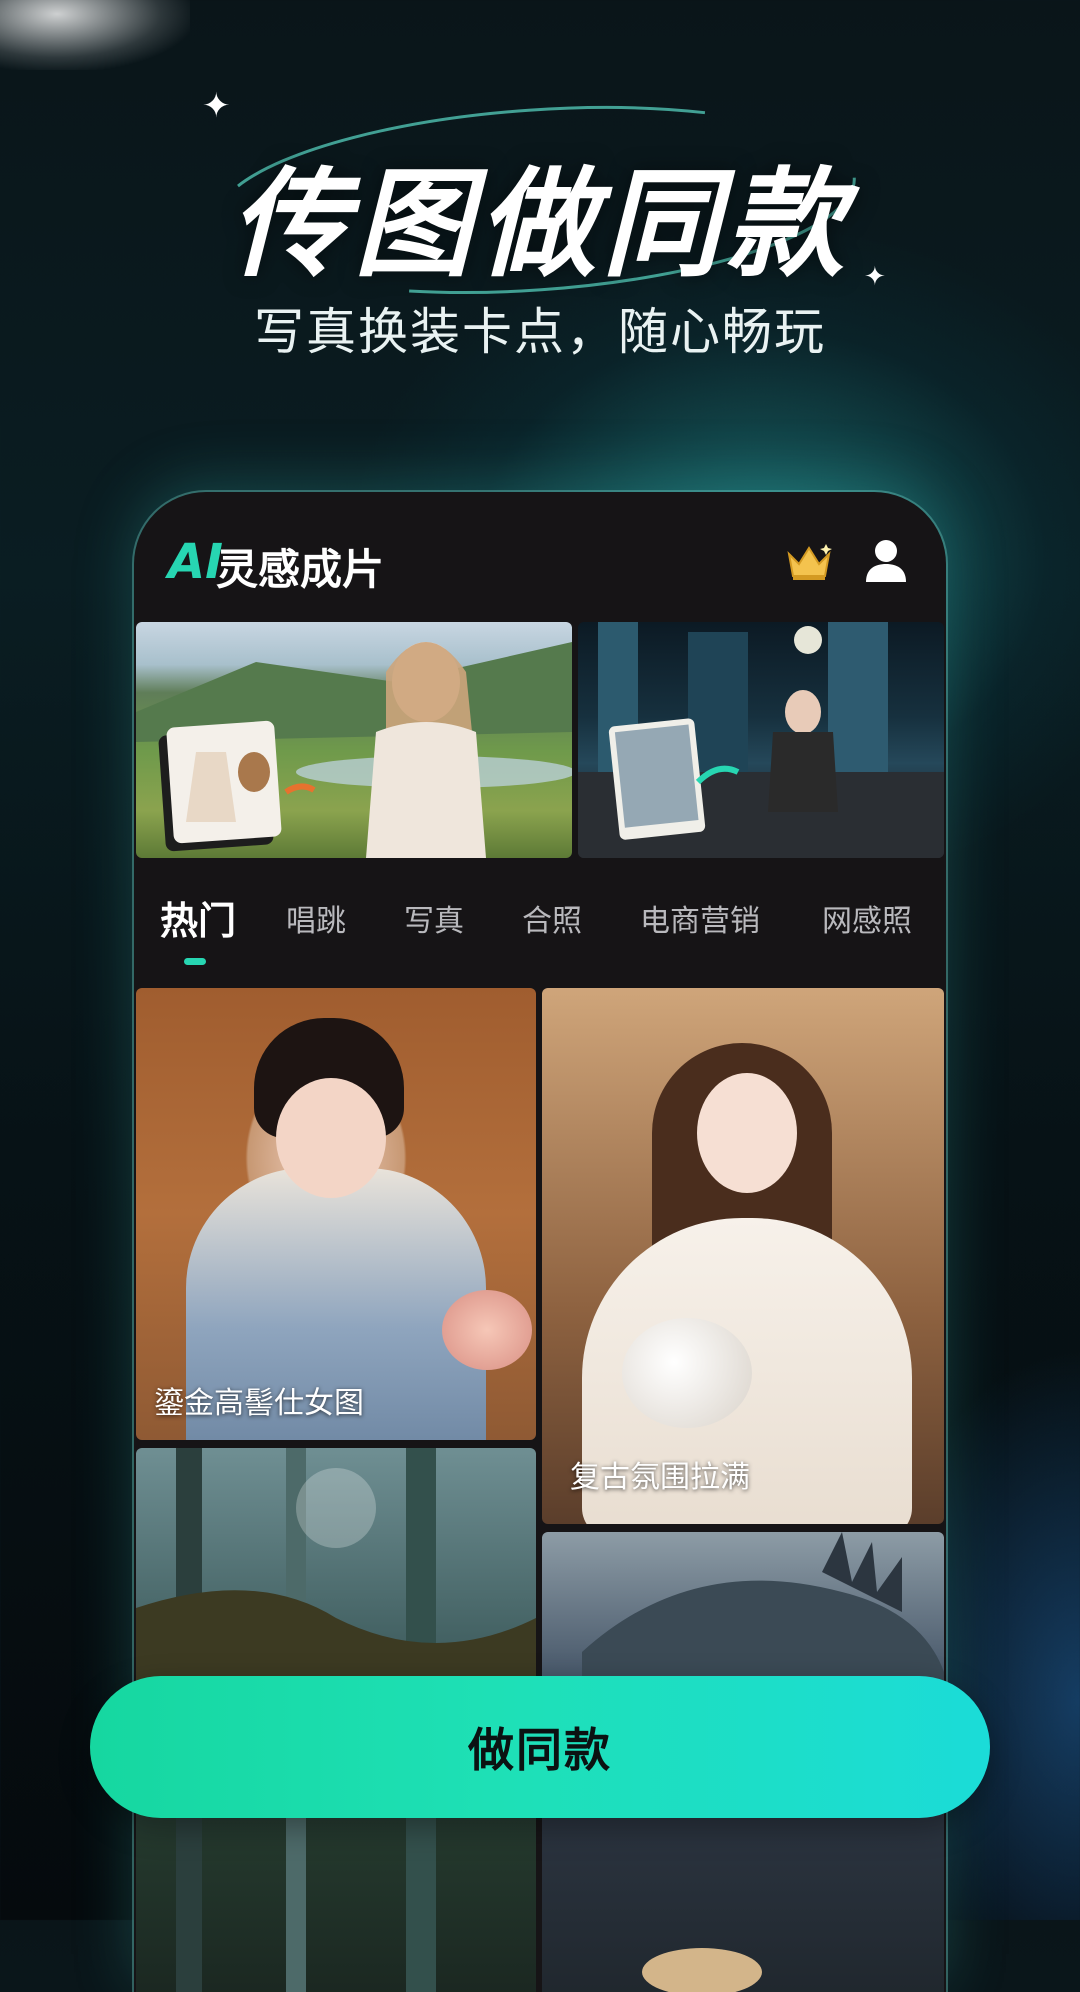 Image resolution: width=1080 pixels, height=1992 pixels. Describe the element at coordinates (687, 1373) in the screenshot. I see `card-bouquet` at that location.